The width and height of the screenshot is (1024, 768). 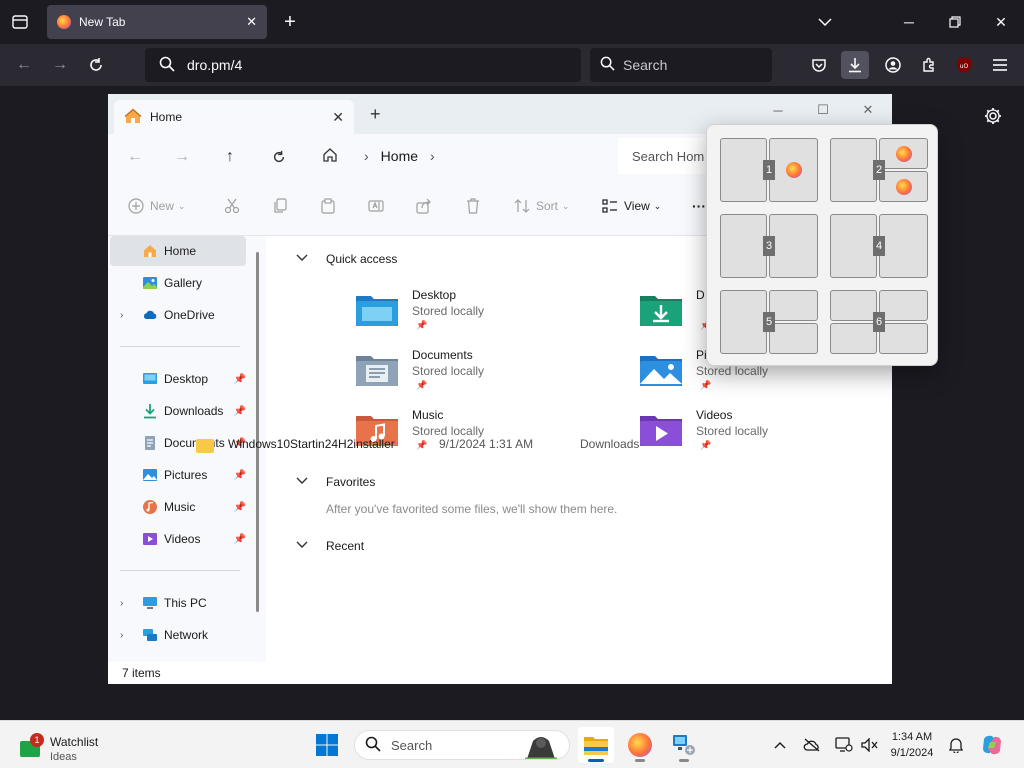 What do you see at coordinates (328, 206) in the screenshot?
I see `paste-button` at bounding box center [328, 206].